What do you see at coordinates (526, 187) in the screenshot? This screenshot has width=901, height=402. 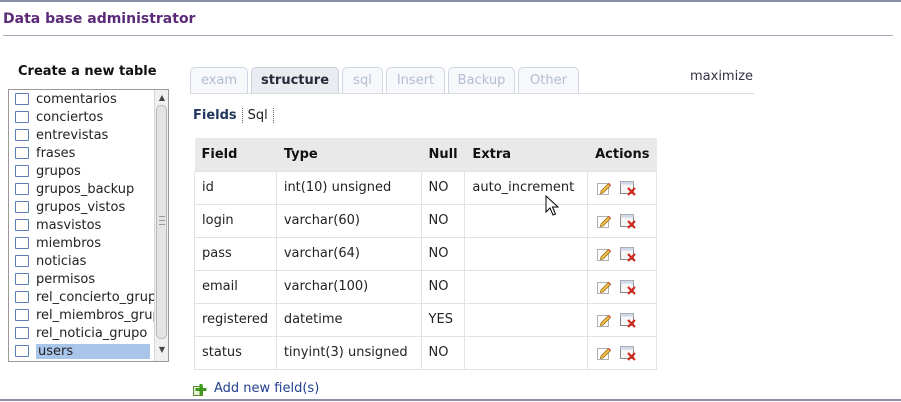 I see `cell-extra: auto_increment` at bounding box center [526, 187].